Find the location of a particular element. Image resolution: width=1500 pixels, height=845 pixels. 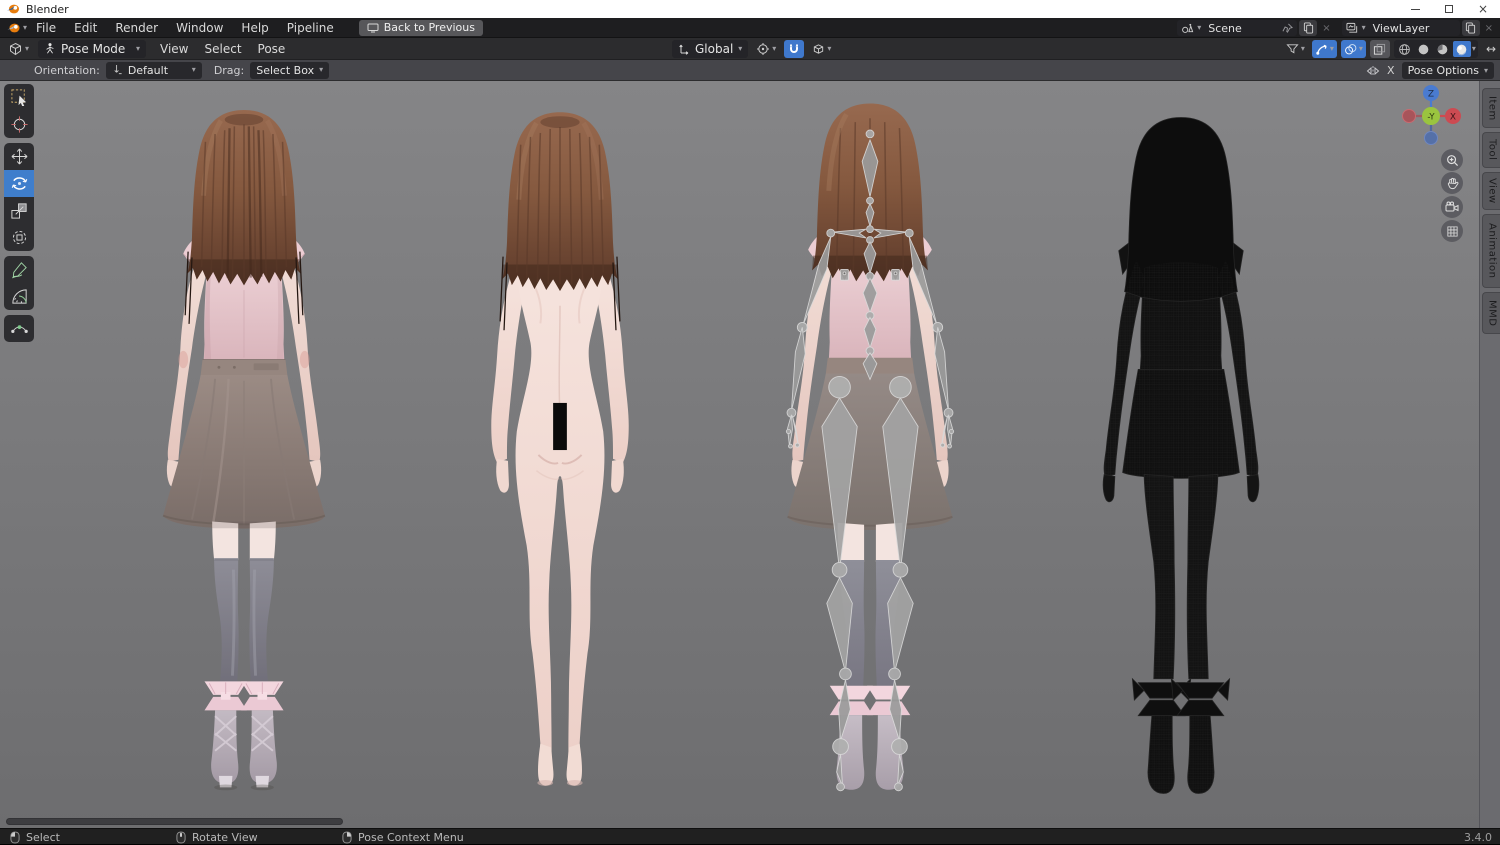

drag-mode-dropdown: Select Box ▾ is located at coordinates (290, 70).